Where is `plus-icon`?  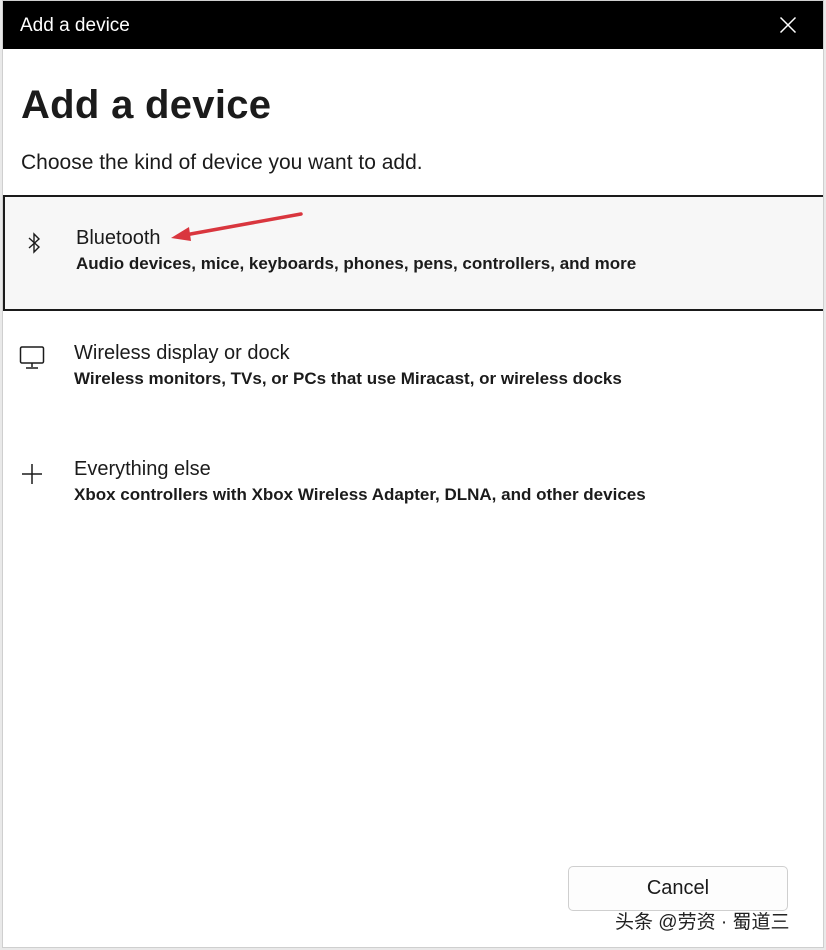
plus-icon is located at coordinates (32, 474).